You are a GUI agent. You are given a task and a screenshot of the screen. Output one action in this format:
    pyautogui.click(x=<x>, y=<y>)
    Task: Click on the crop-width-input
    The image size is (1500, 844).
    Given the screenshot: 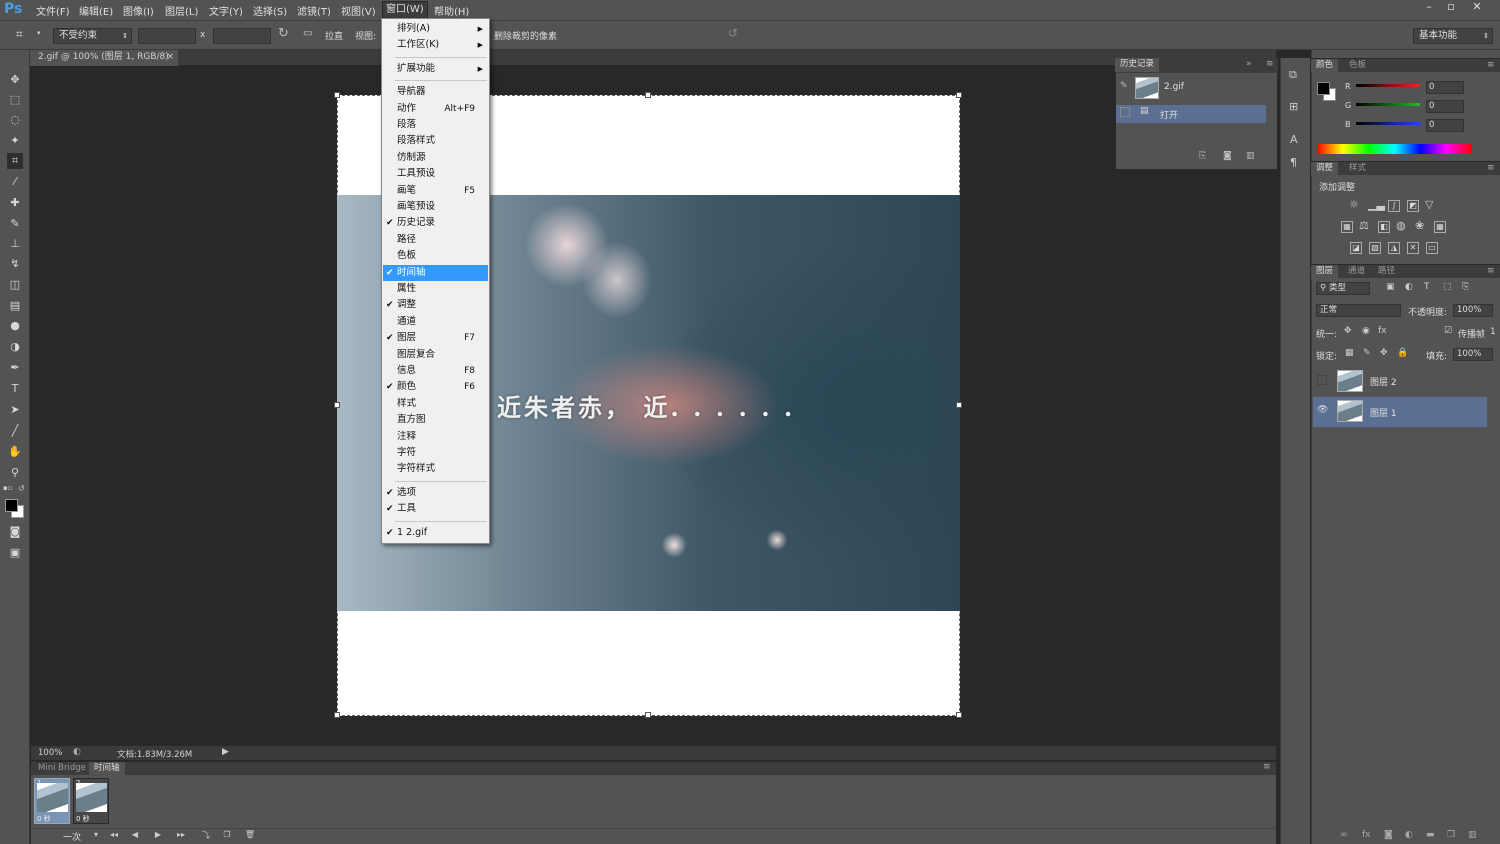 What is the action you would take?
    pyautogui.click(x=167, y=36)
    